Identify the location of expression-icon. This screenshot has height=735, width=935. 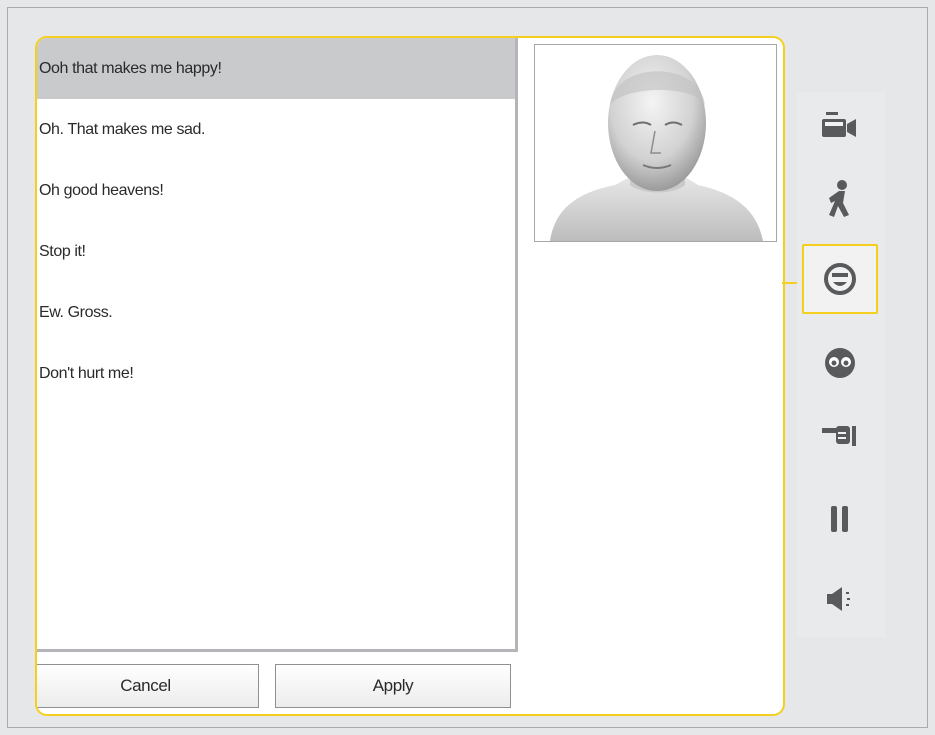
(840, 279).